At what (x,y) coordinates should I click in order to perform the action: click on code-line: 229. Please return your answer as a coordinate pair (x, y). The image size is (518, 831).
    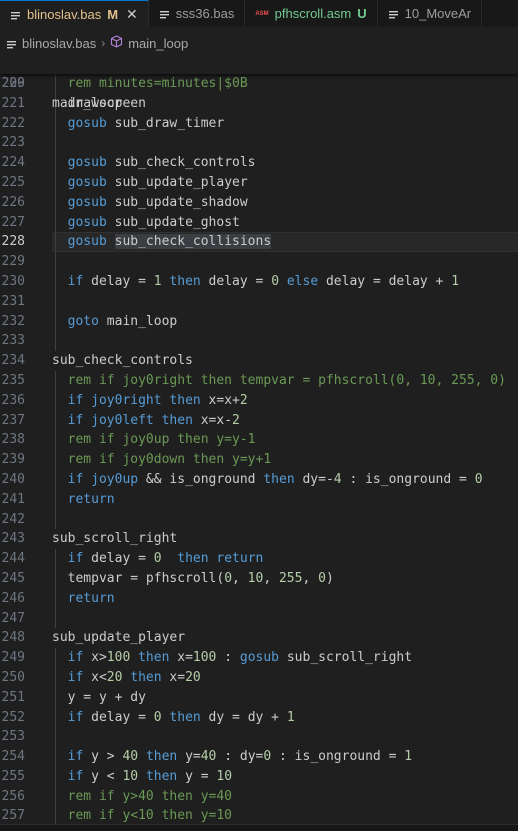
    Looking at the image, I should click on (259, 262).